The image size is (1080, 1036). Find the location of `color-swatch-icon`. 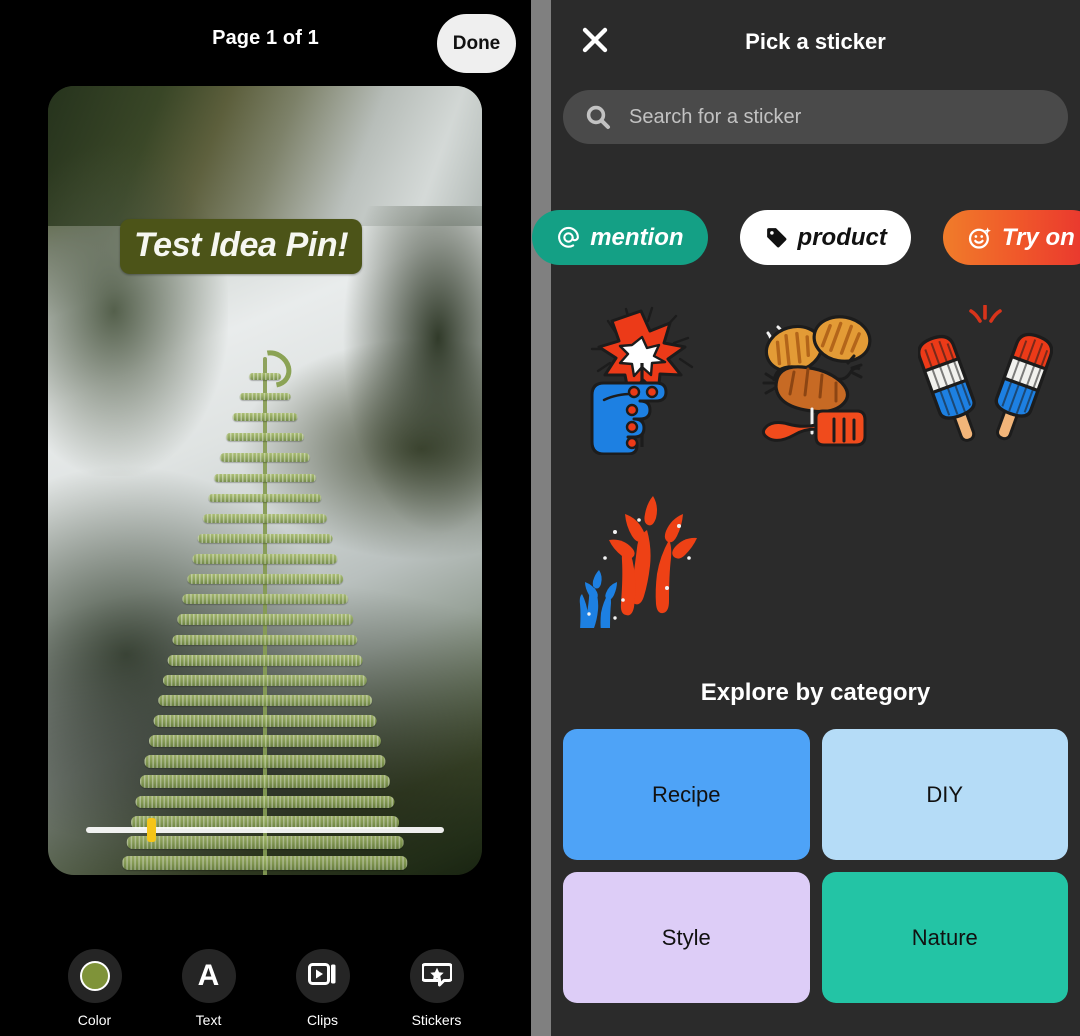

color-swatch-icon is located at coordinates (94, 976).